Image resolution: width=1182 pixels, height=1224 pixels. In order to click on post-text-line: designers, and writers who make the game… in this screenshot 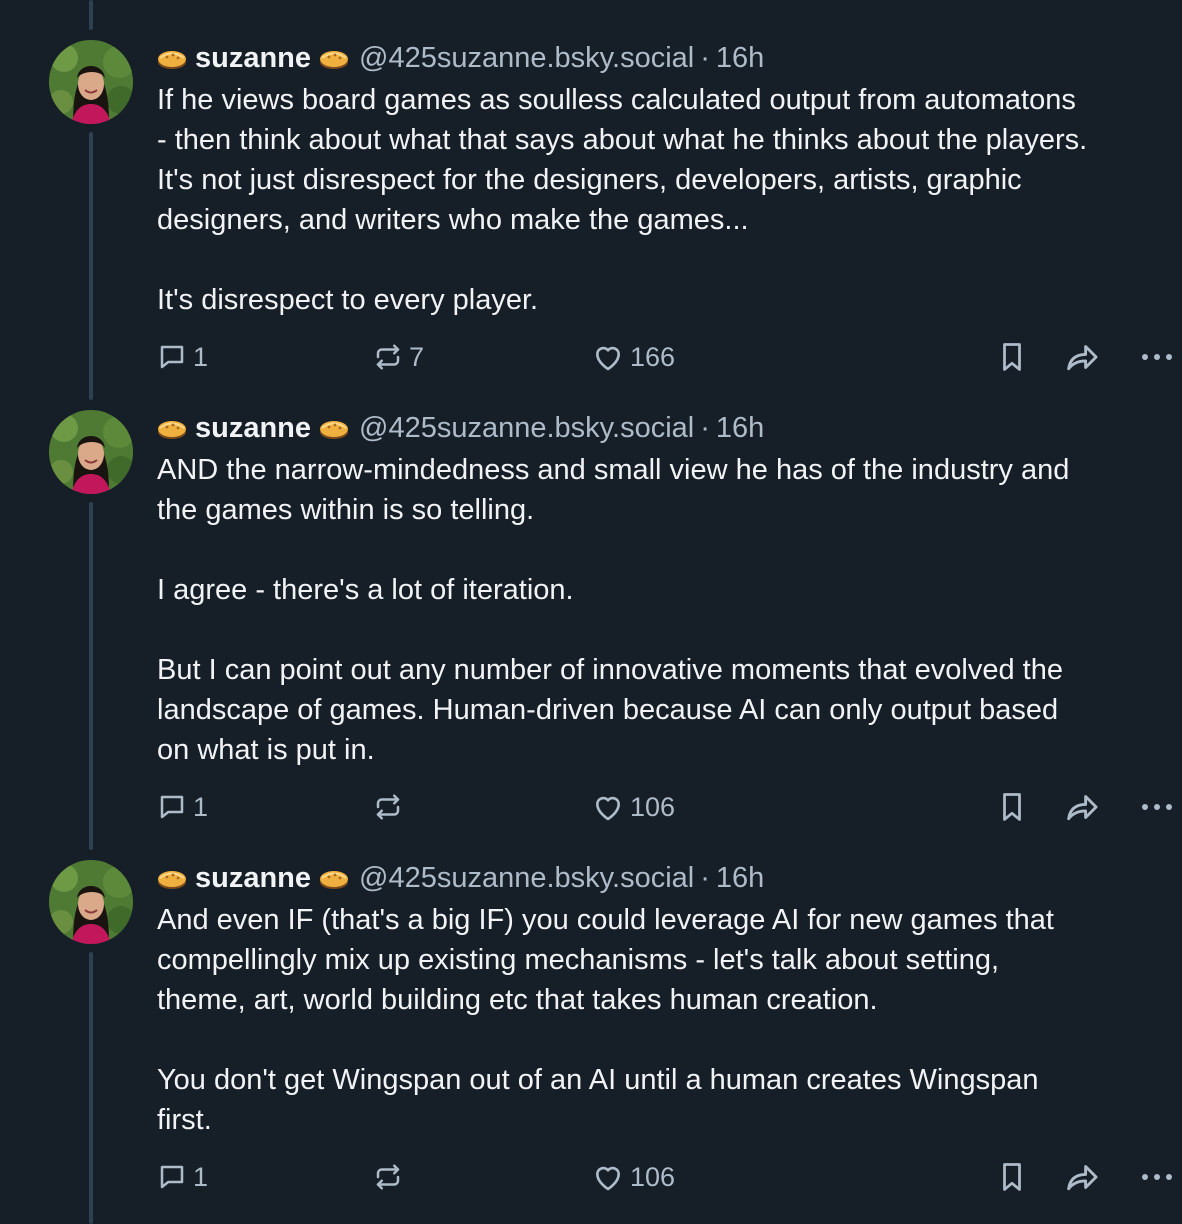, I will do `click(453, 220)`.